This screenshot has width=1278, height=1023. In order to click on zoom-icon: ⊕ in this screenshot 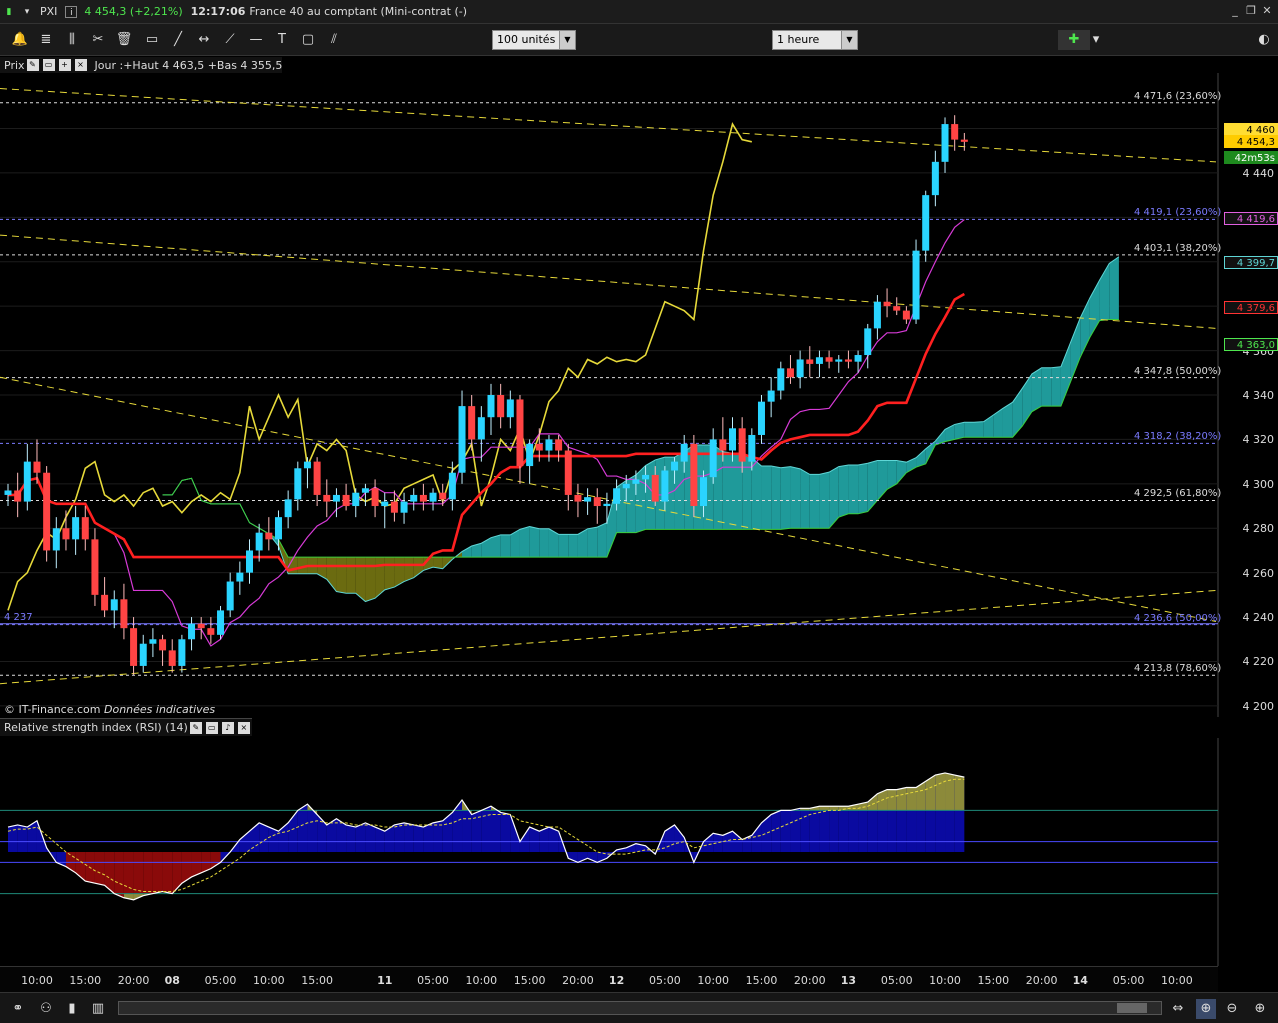, I will do `click(1260, 1009)`.